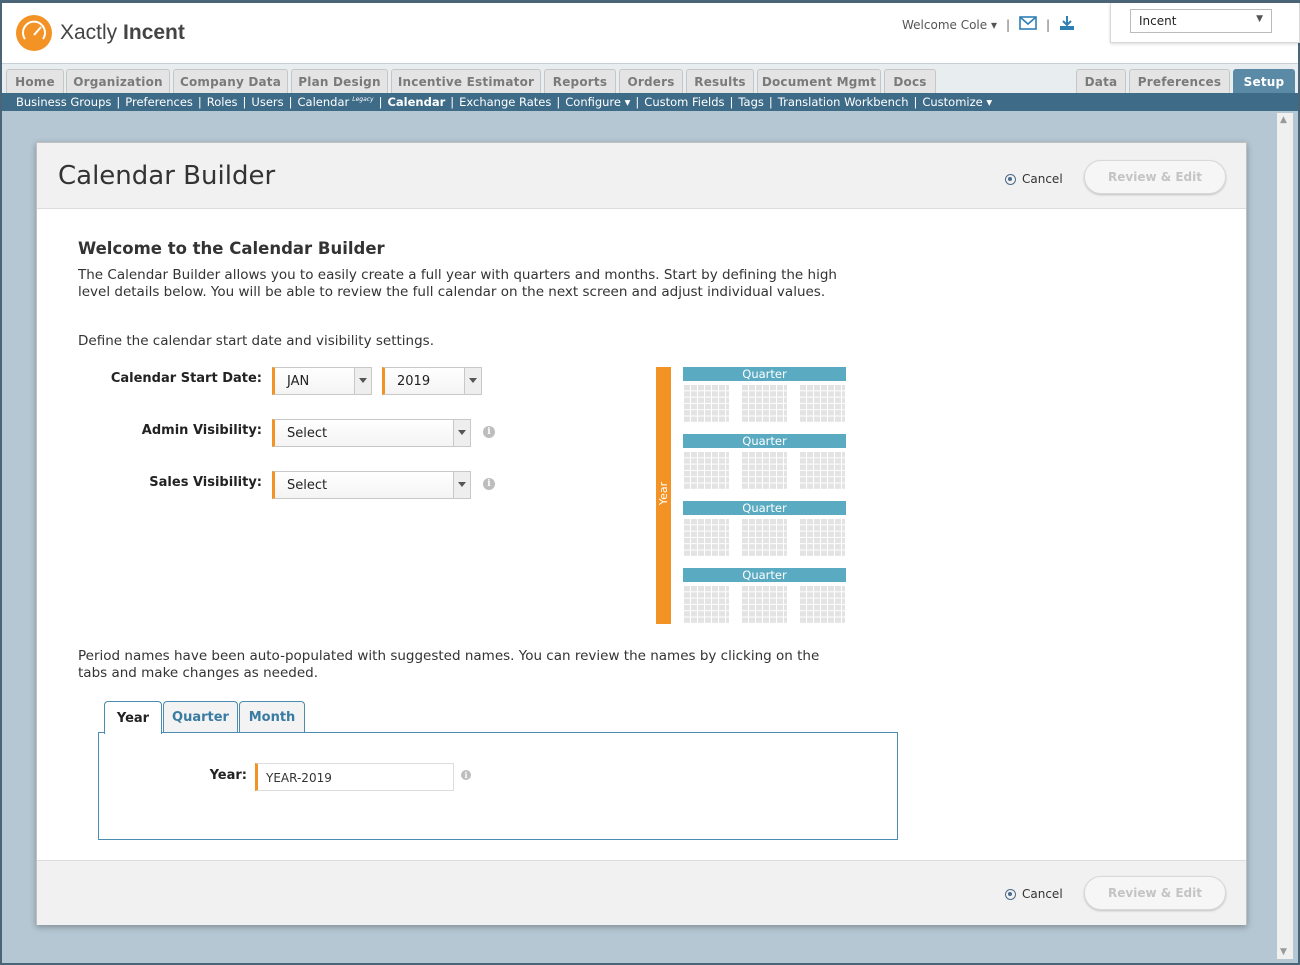 This screenshot has height=965, width=1300. I want to click on subnav-business-groups: Business Groups, so click(63, 102).